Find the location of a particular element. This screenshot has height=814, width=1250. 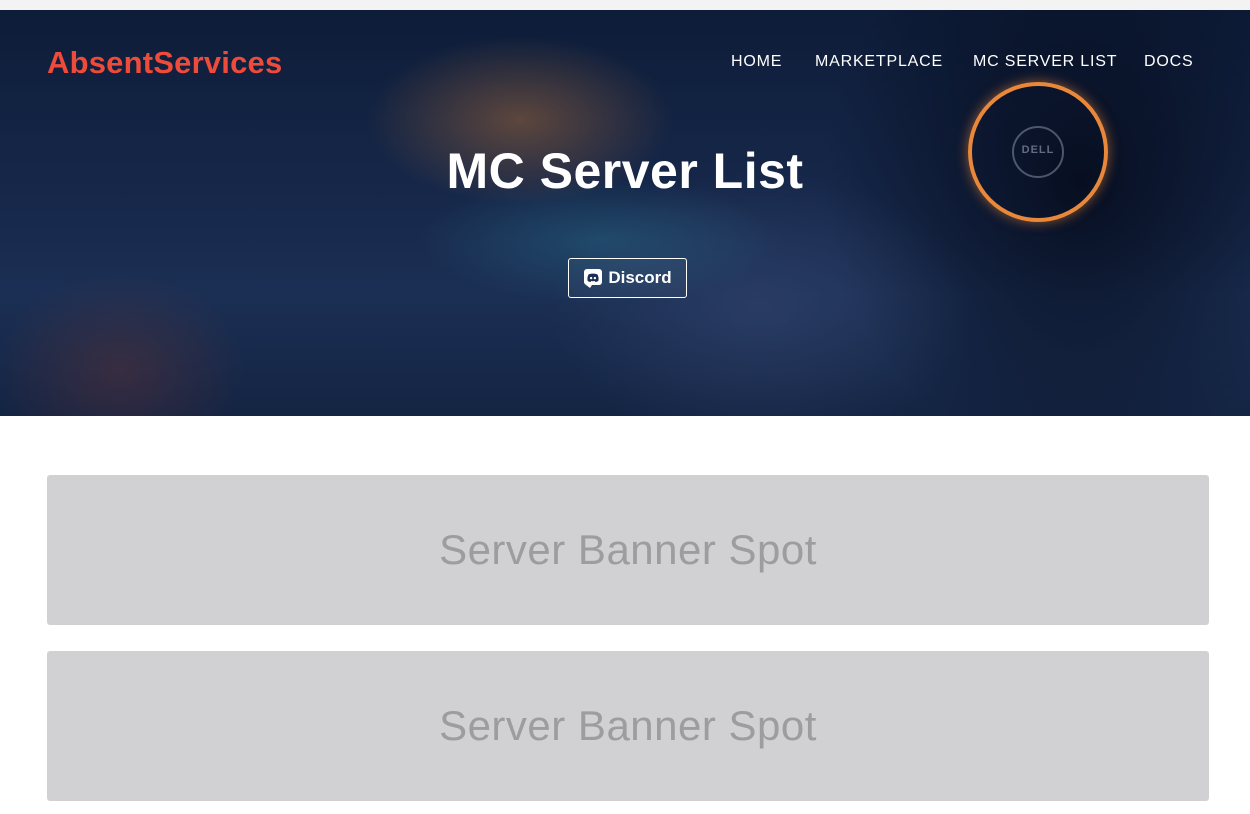

nav-item-mc-server-list: MC SERVER LIST is located at coordinates (1045, 62).